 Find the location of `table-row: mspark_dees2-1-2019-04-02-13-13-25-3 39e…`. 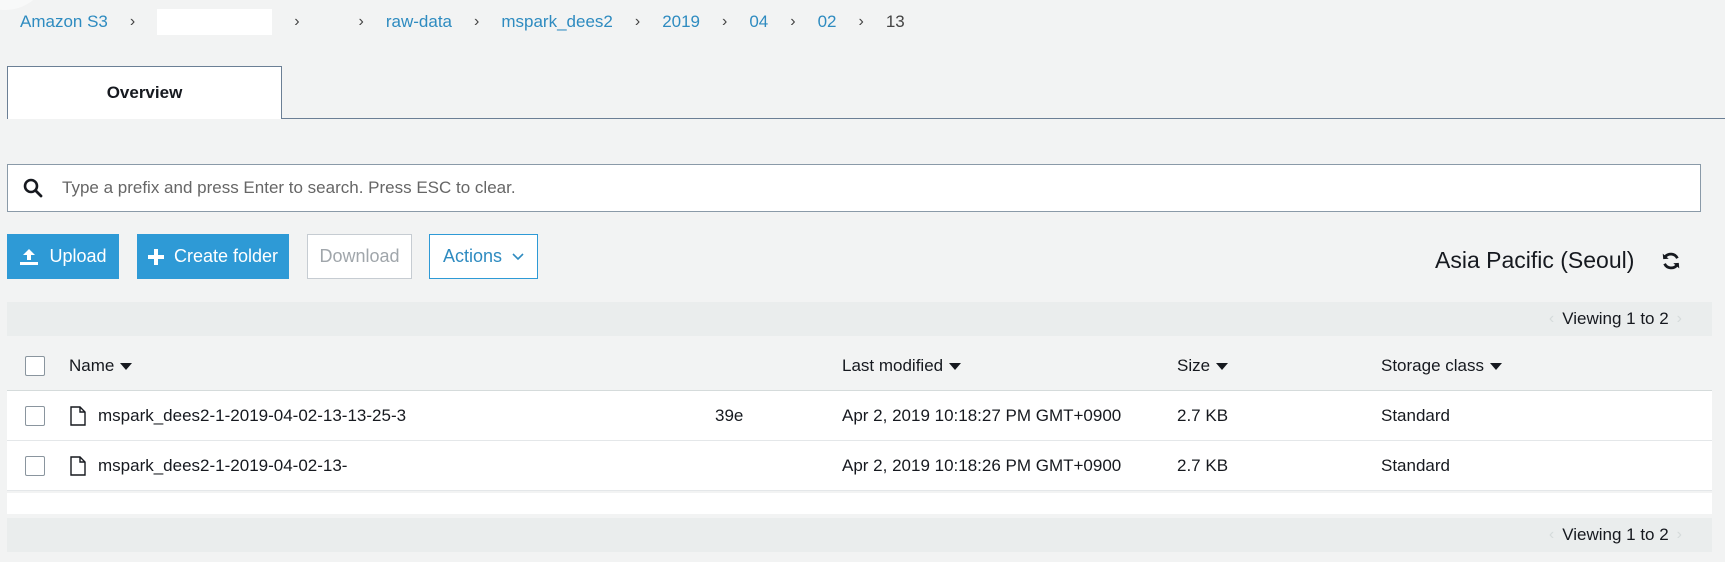

table-row: mspark_dees2-1-2019-04-02-13-13-25-3 39e… is located at coordinates (859, 416).